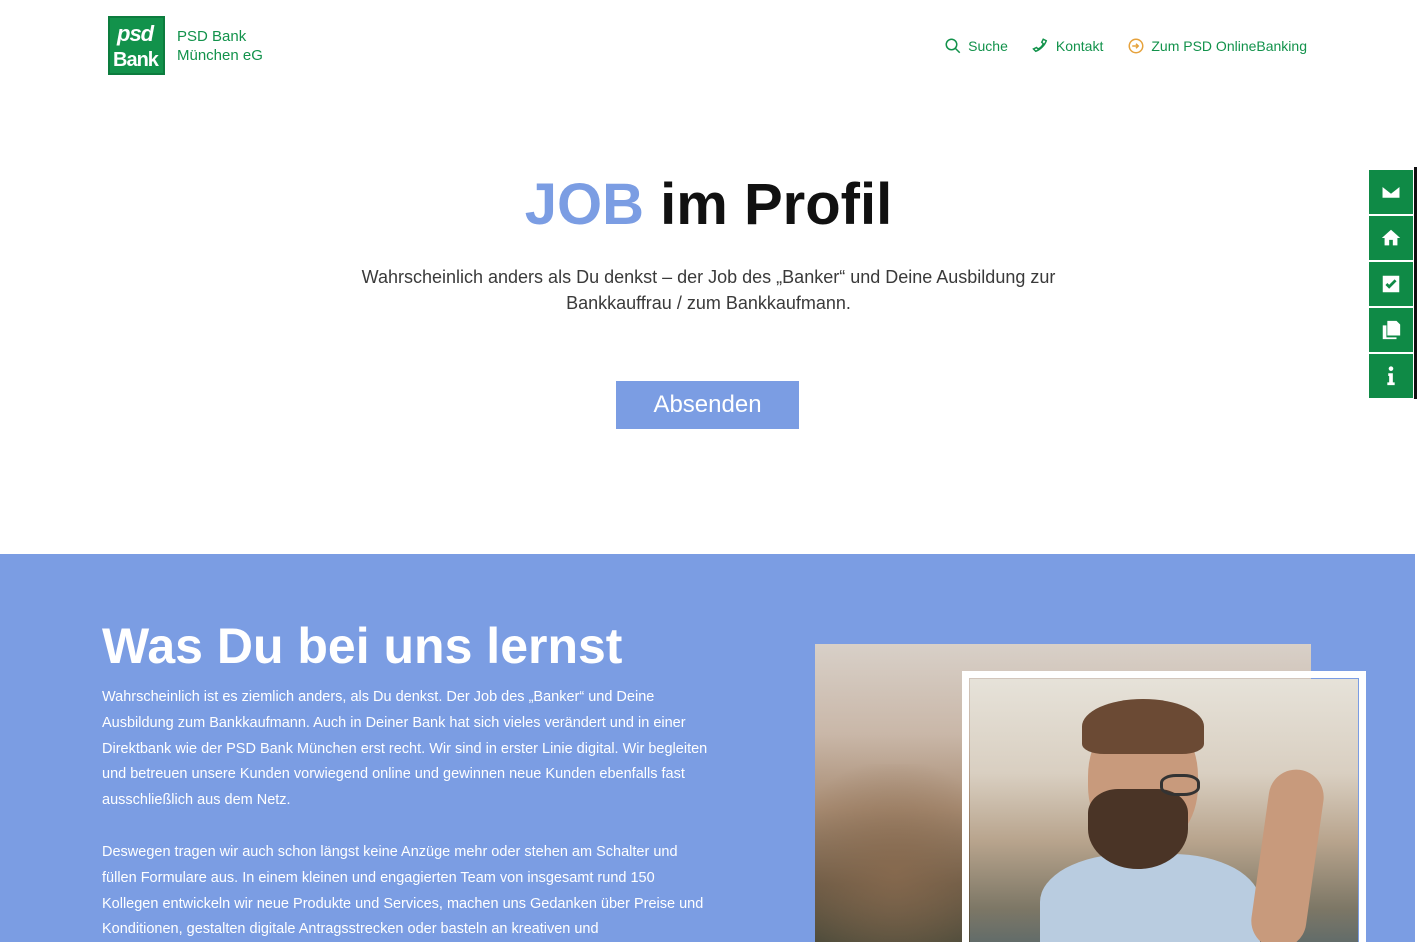 The height and width of the screenshot is (942, 1417). Describe the element at coordinates (988, 46) in the screenshot. I see `nav-search-label: Suche` at that location.